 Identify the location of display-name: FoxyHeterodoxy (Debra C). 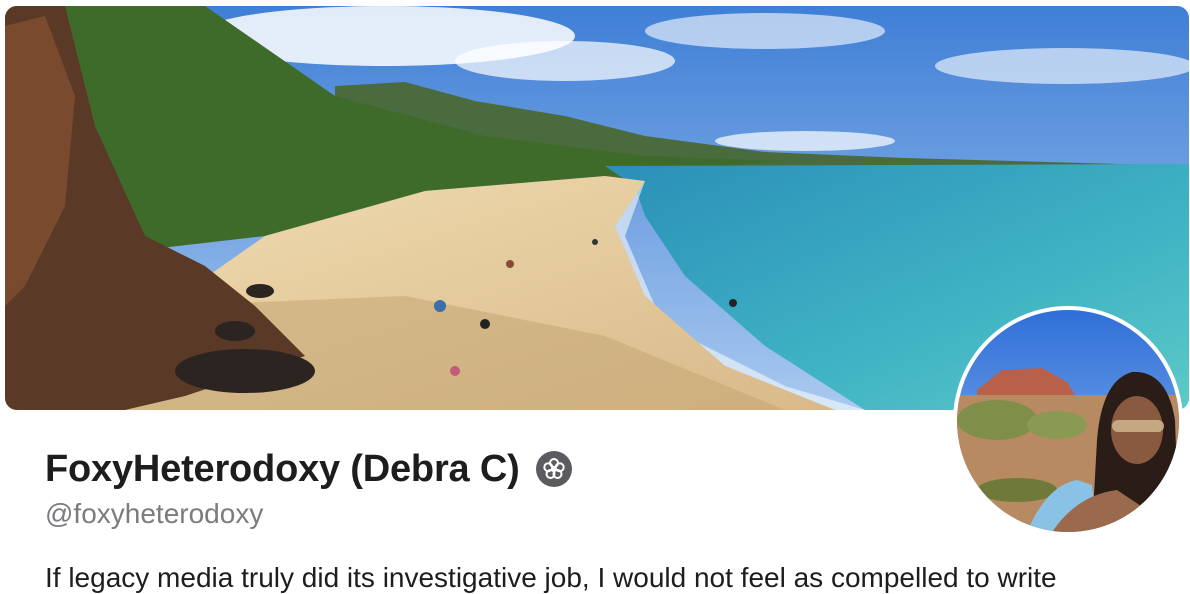
(282, 468).